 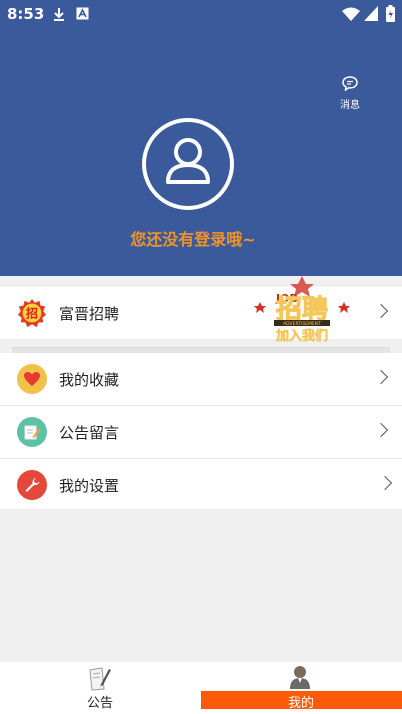 I want to click on messages-label: 消息, so click(x=350, y=105).